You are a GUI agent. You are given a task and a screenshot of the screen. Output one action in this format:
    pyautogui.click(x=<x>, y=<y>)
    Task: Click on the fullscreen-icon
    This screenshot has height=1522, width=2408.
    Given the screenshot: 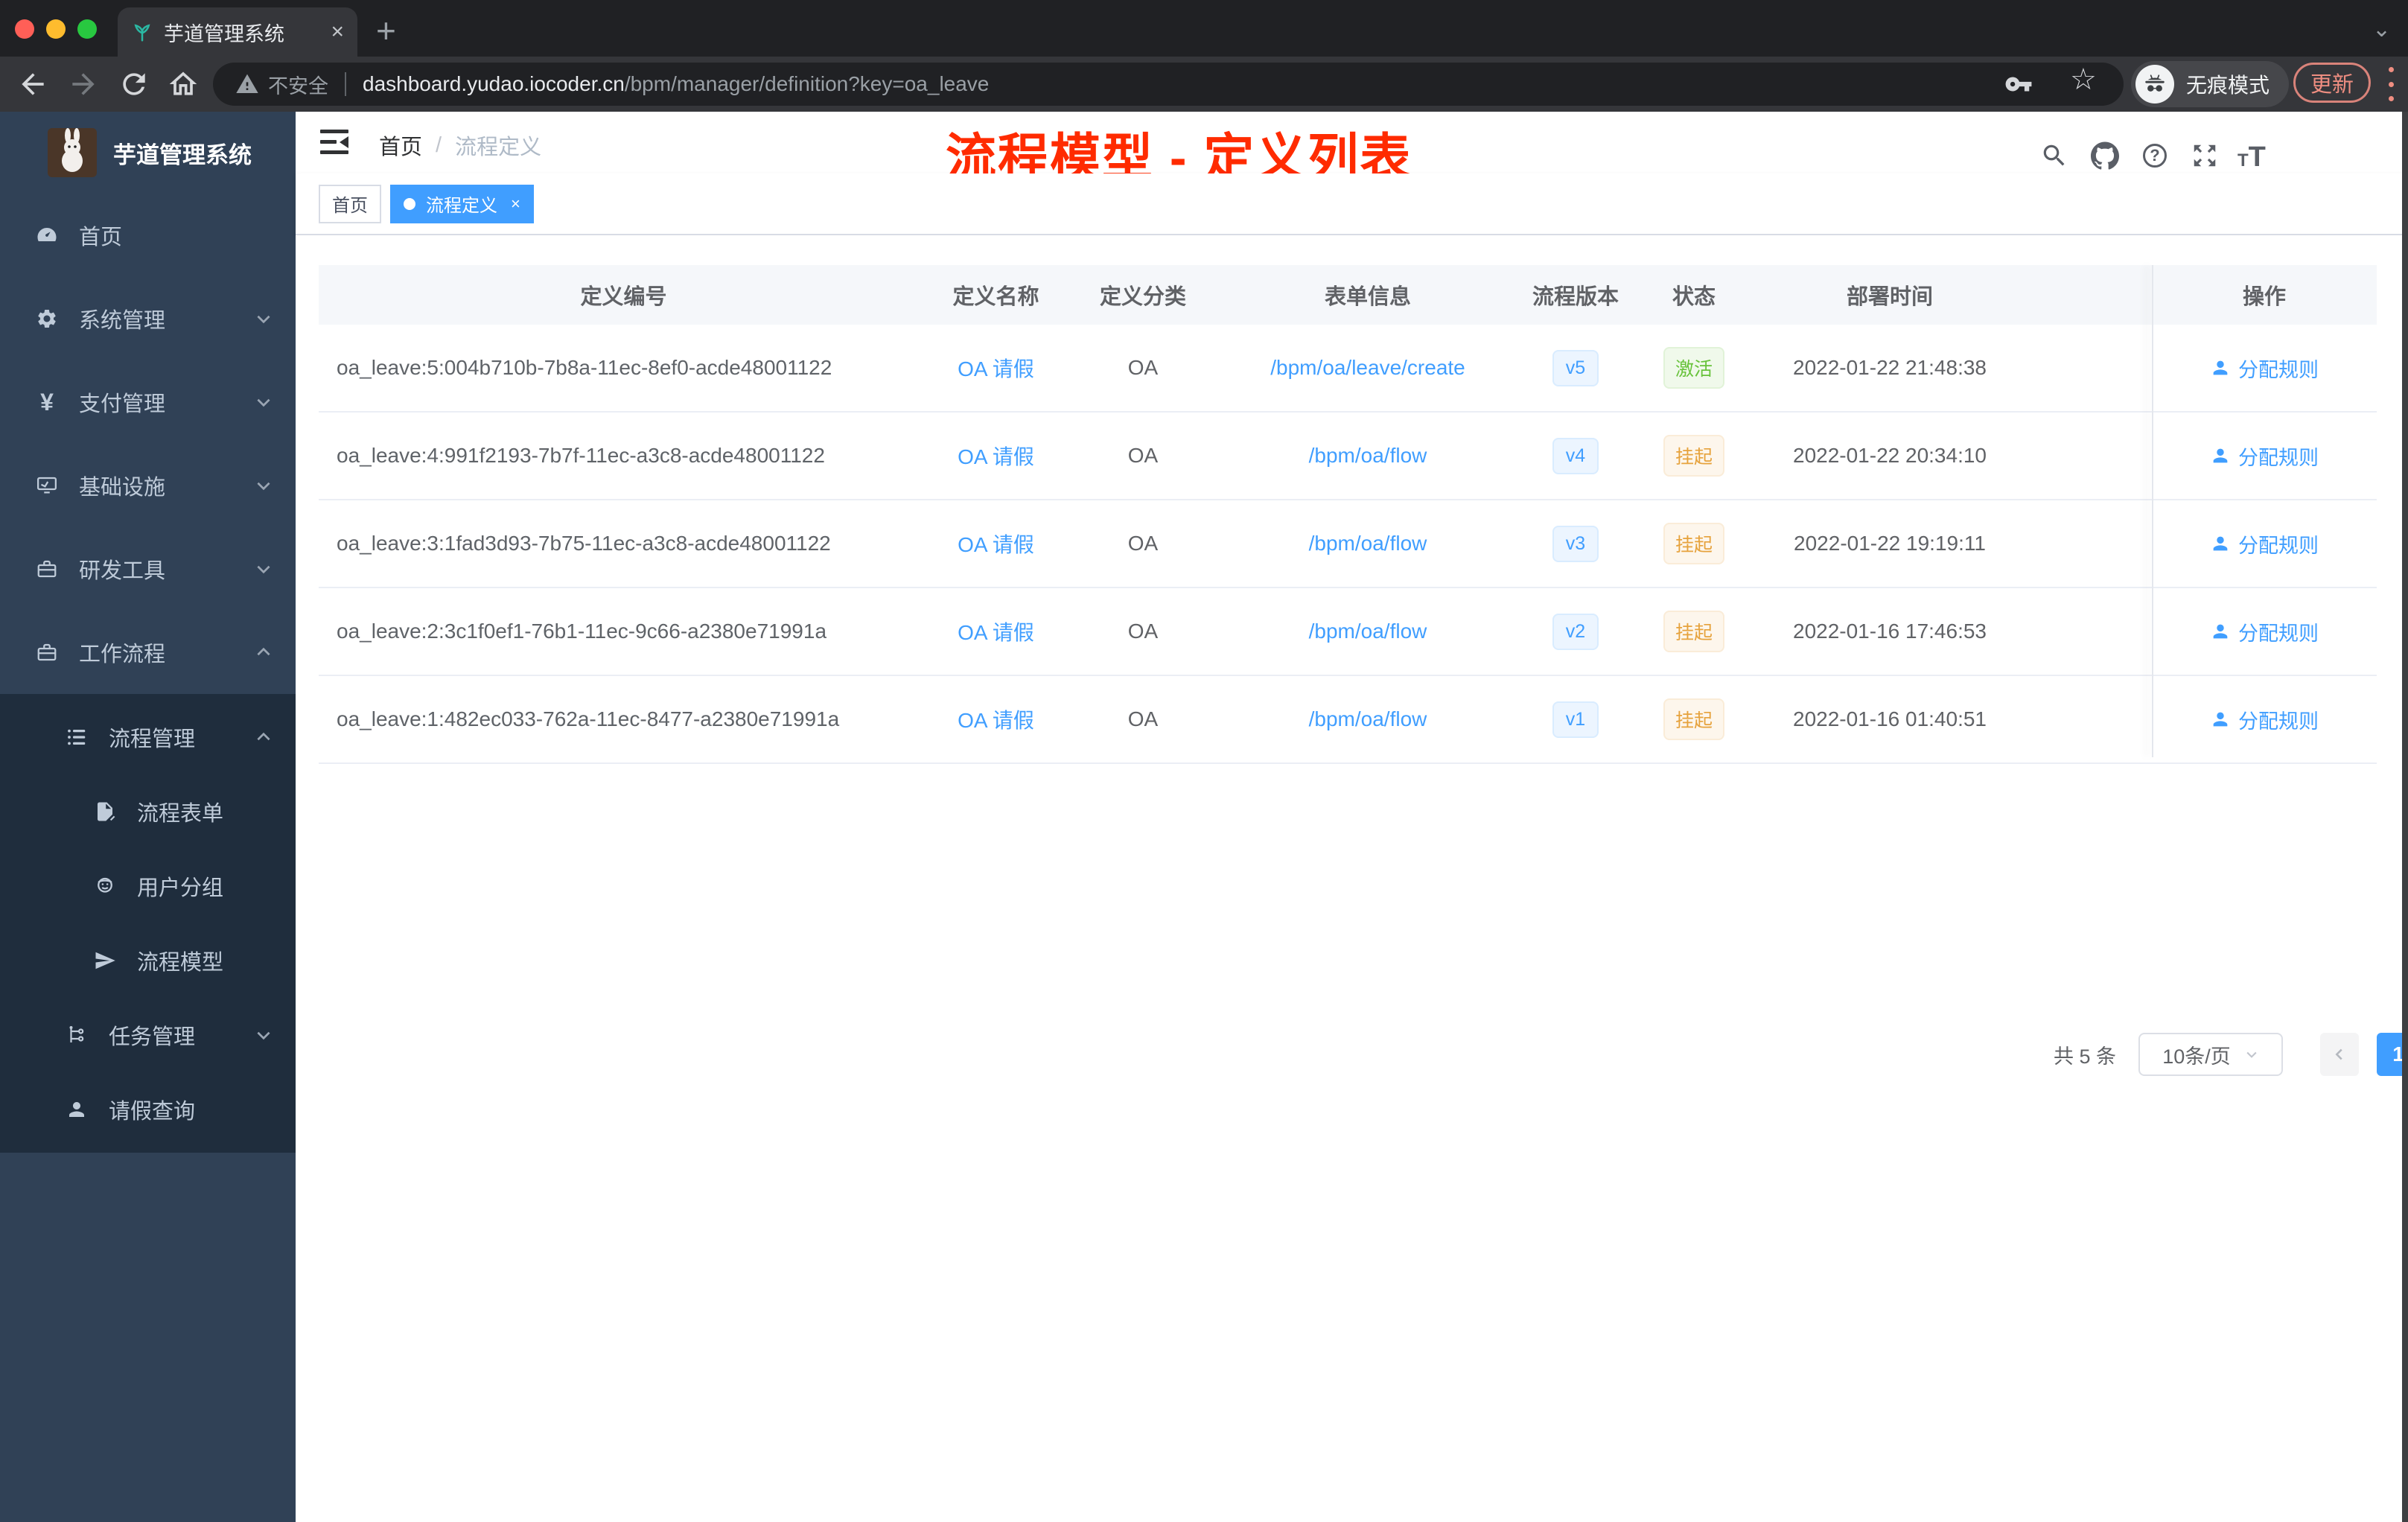 What is the action you would take?
    pyautogui.click(x=2205, y=155)
    